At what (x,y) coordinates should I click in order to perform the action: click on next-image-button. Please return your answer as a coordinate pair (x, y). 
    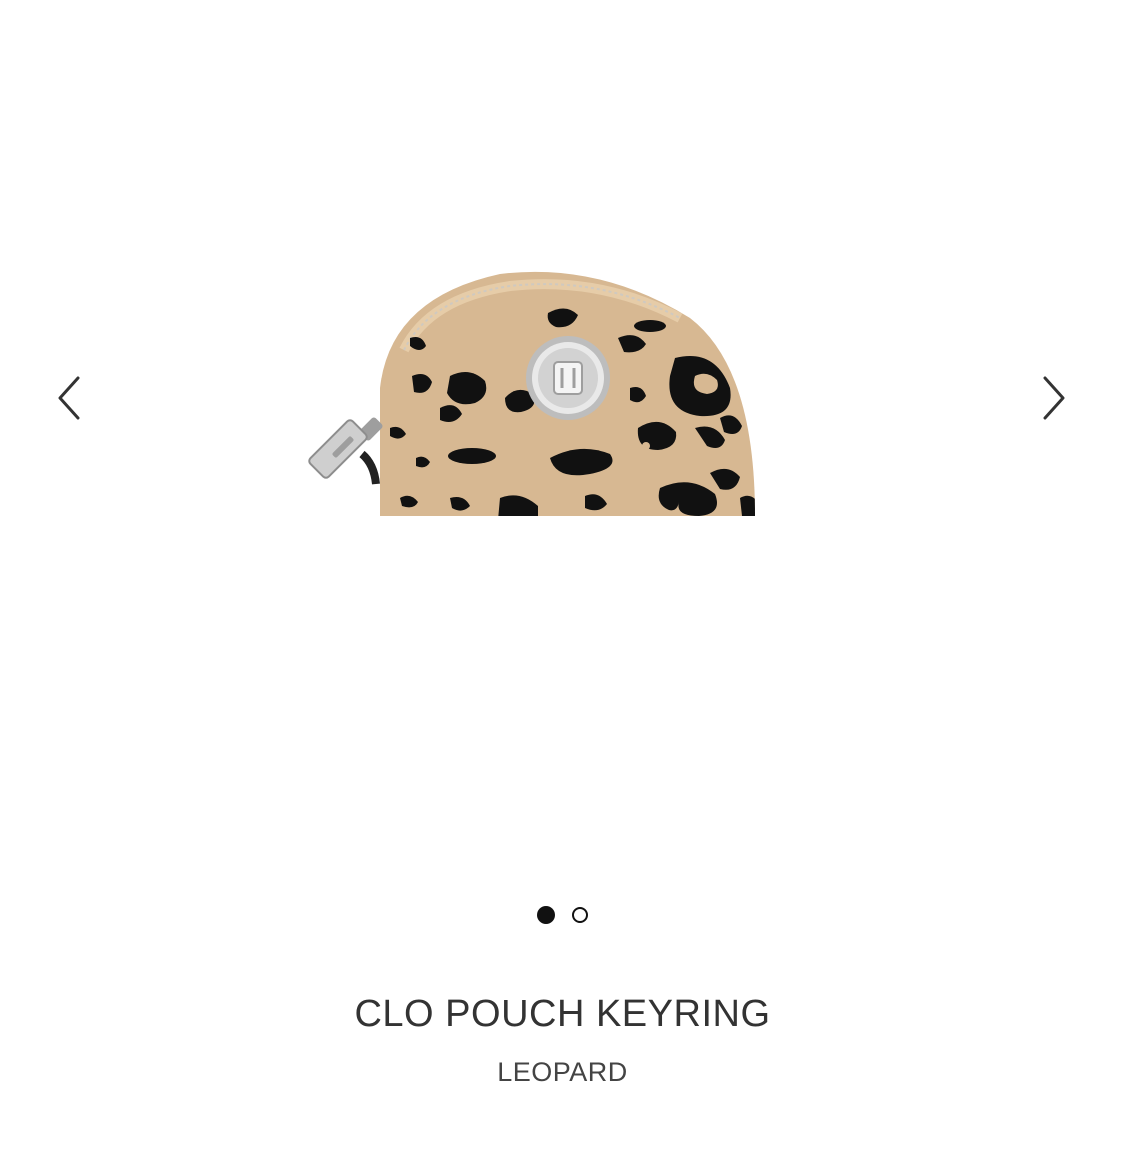
    Looking at the image, I should click on (1053, 398).